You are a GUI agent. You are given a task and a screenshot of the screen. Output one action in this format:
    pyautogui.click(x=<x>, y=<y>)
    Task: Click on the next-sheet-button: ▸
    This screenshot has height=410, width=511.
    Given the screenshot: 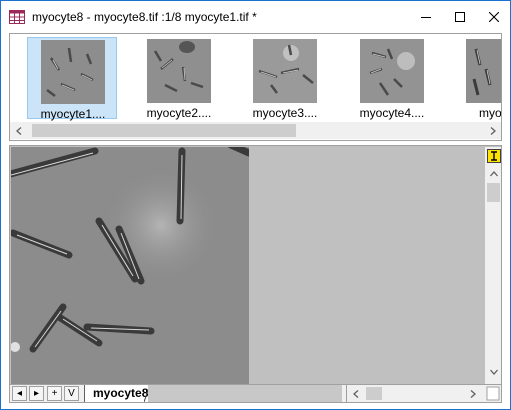 What is the action you would take?
    pyautogui.click(x=36, y=393)
    